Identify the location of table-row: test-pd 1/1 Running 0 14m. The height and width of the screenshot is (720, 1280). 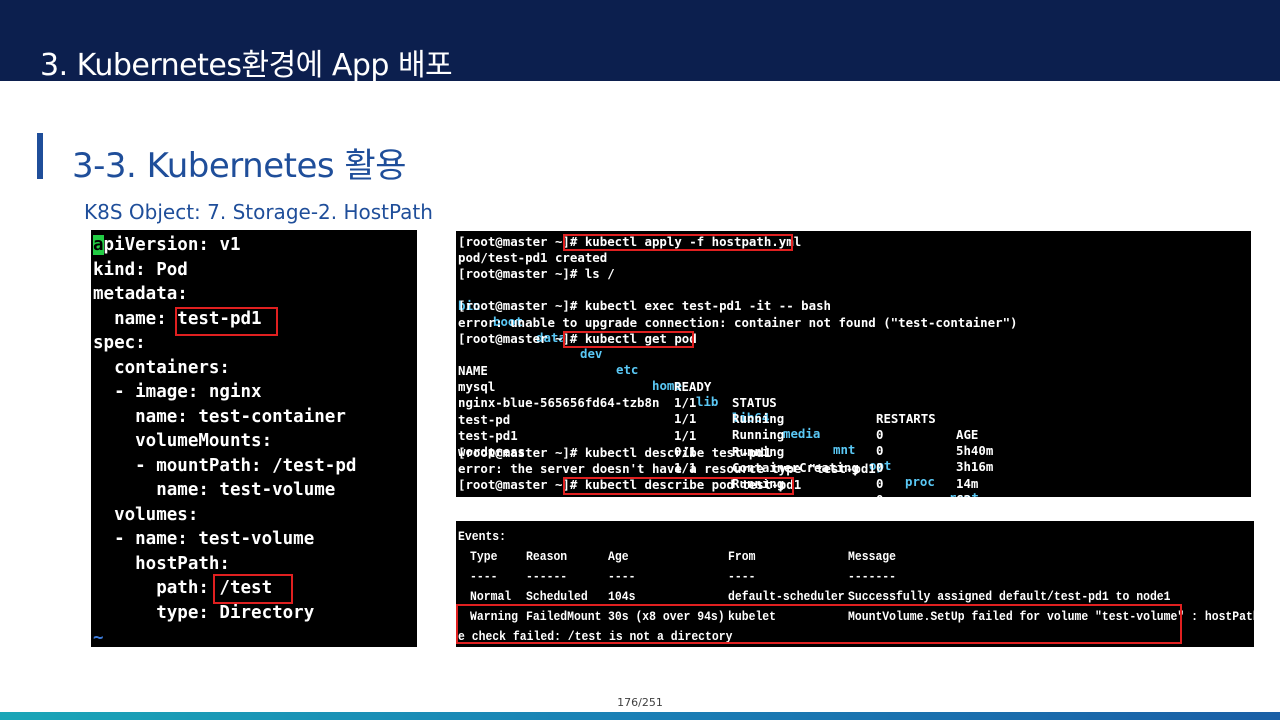
(718, 451).